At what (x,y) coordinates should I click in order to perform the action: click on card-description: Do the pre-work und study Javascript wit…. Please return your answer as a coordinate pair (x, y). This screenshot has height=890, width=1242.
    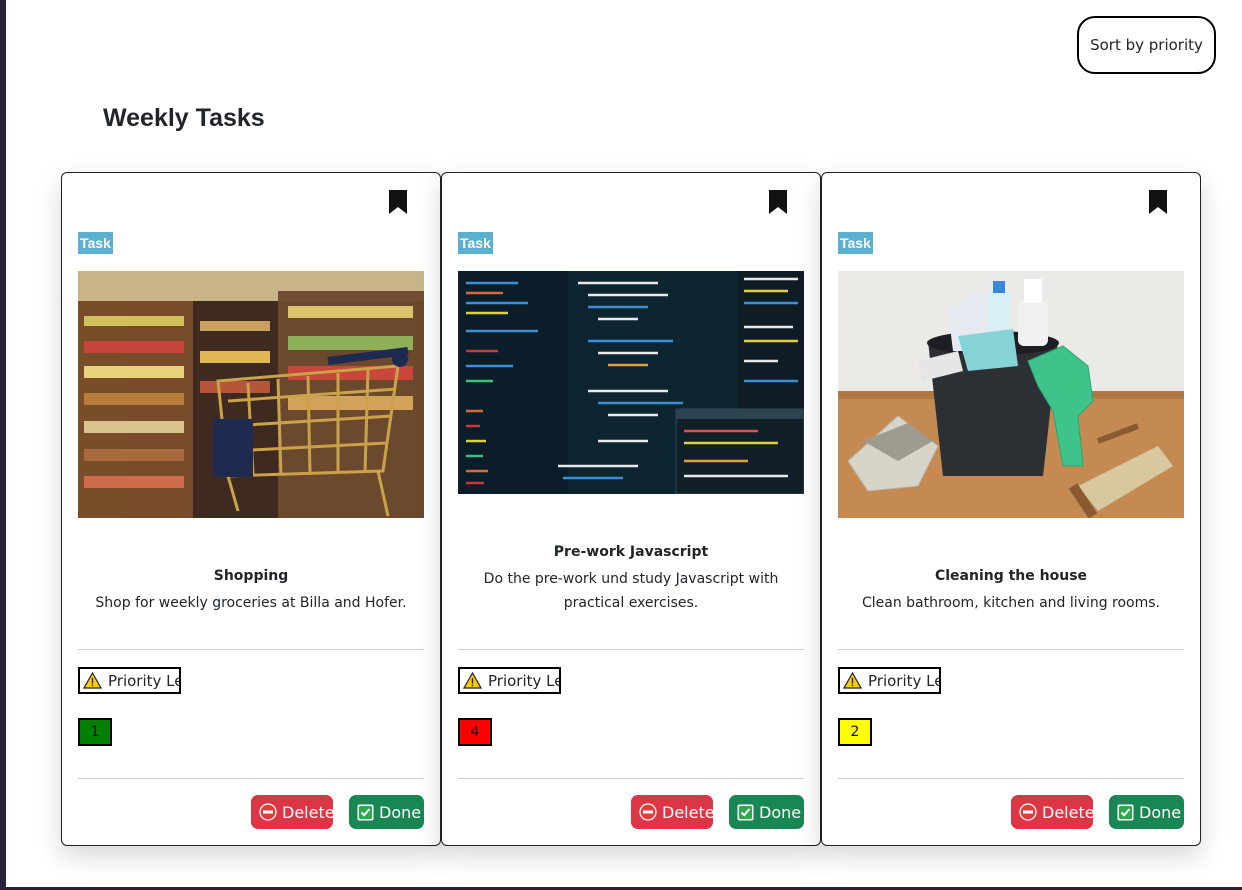
    Looking at the image, I should click on (631, 591).